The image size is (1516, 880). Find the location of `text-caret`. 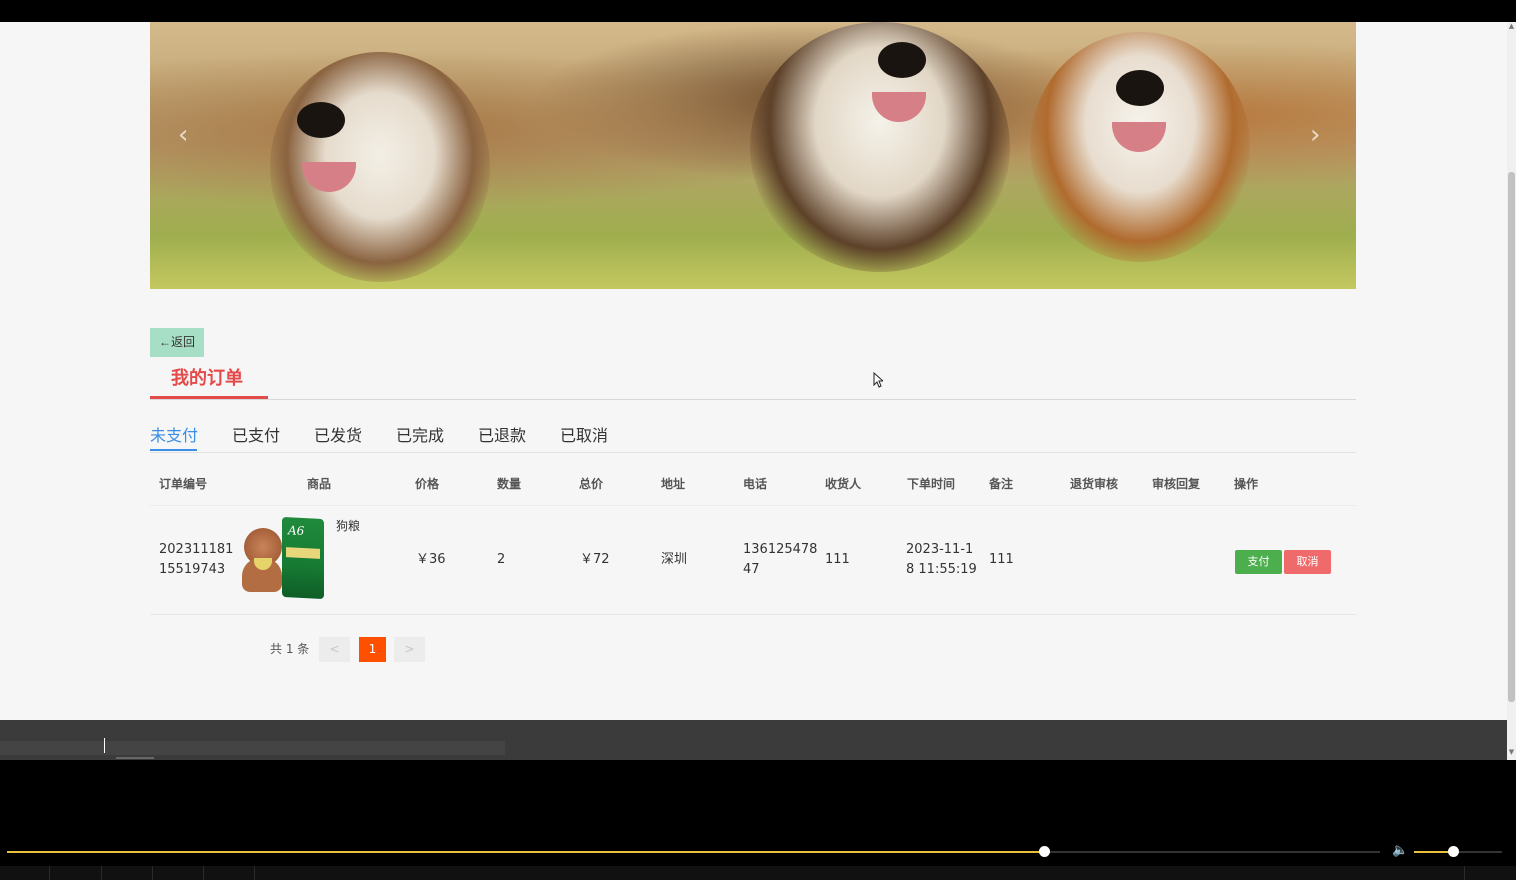

text-caret is located at coordinates (104, 745).